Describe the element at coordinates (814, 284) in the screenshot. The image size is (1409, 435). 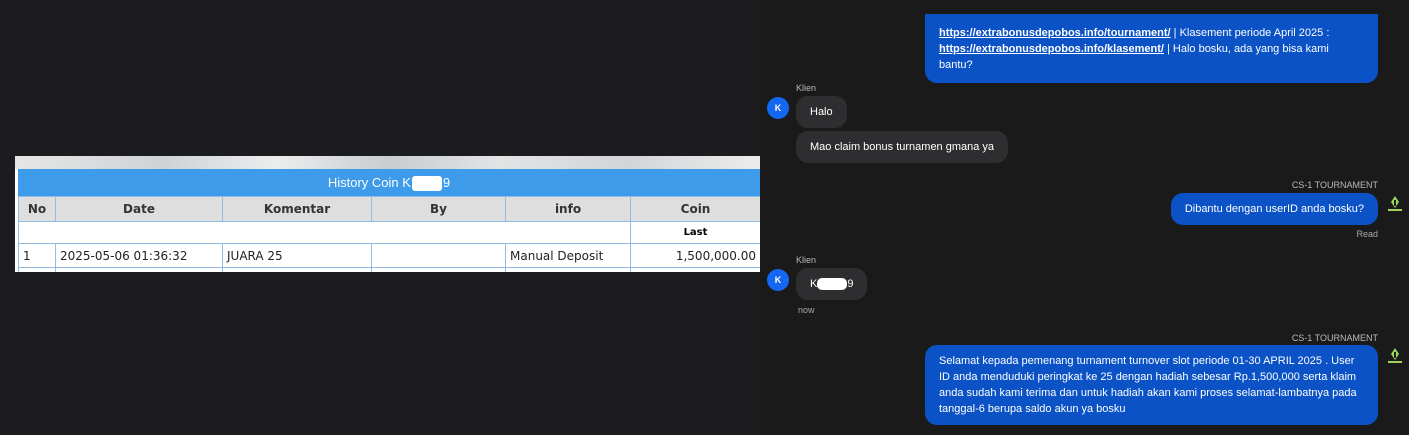
I see `client-userid-prefix: K` at that location.